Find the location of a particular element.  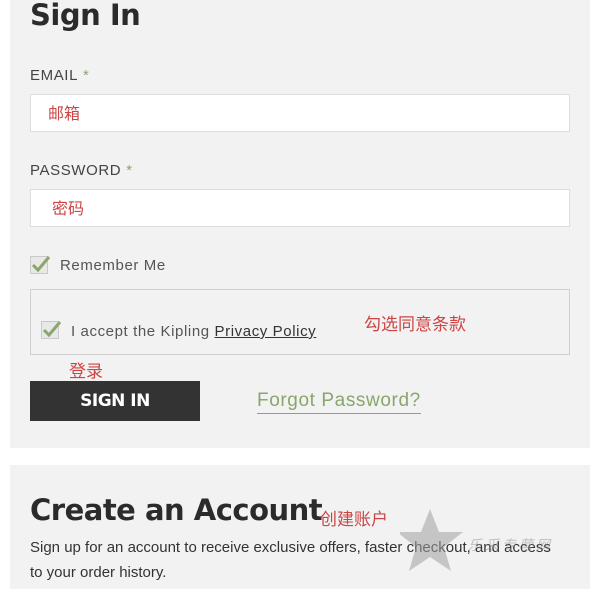

annotation-login: 登录 is located at coordinates (86, 372).